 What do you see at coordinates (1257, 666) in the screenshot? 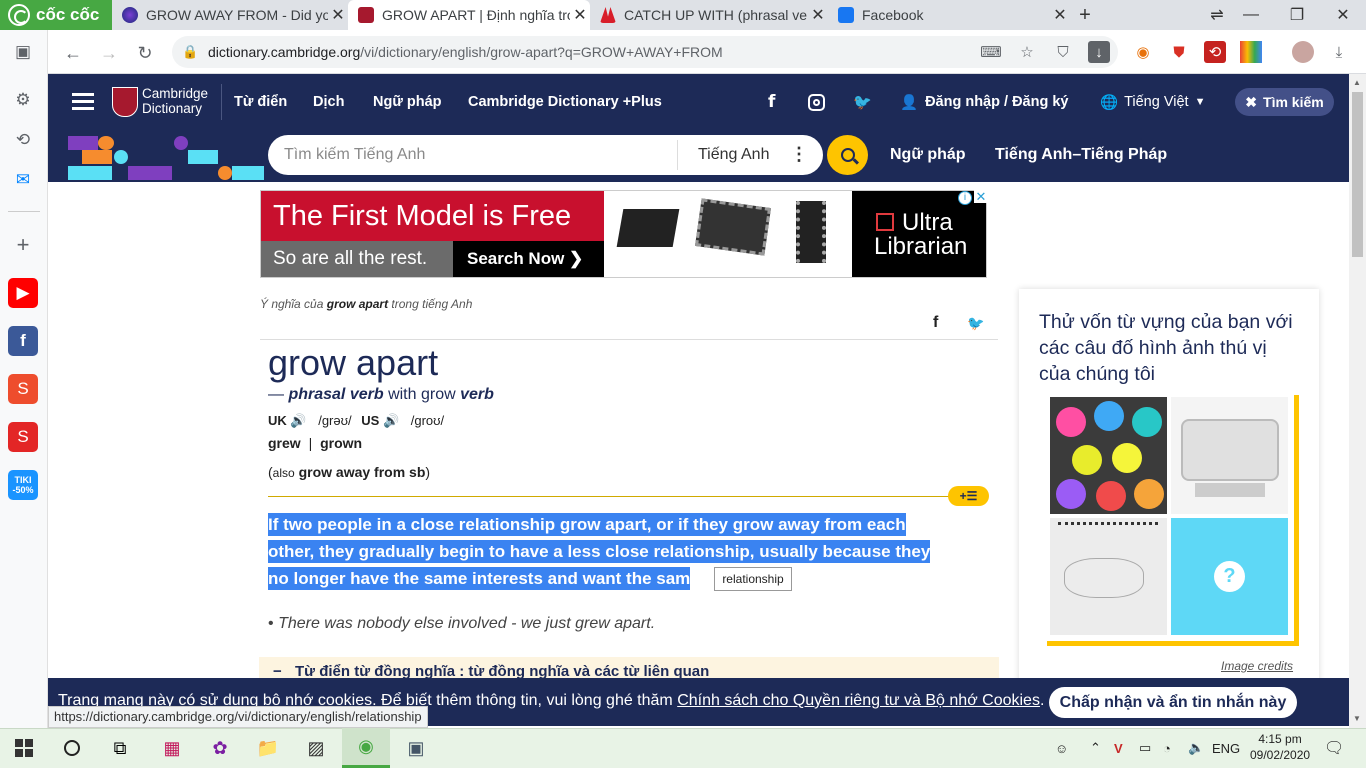
I see `image-credits-link: Image credits` at bounding box center [1257, 666].